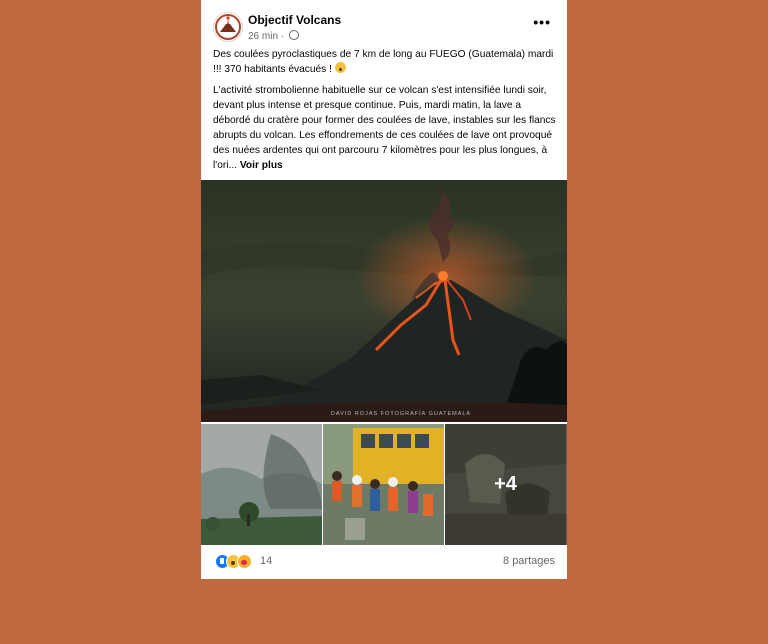  I want to click on page-avatar, so click(228, 27).